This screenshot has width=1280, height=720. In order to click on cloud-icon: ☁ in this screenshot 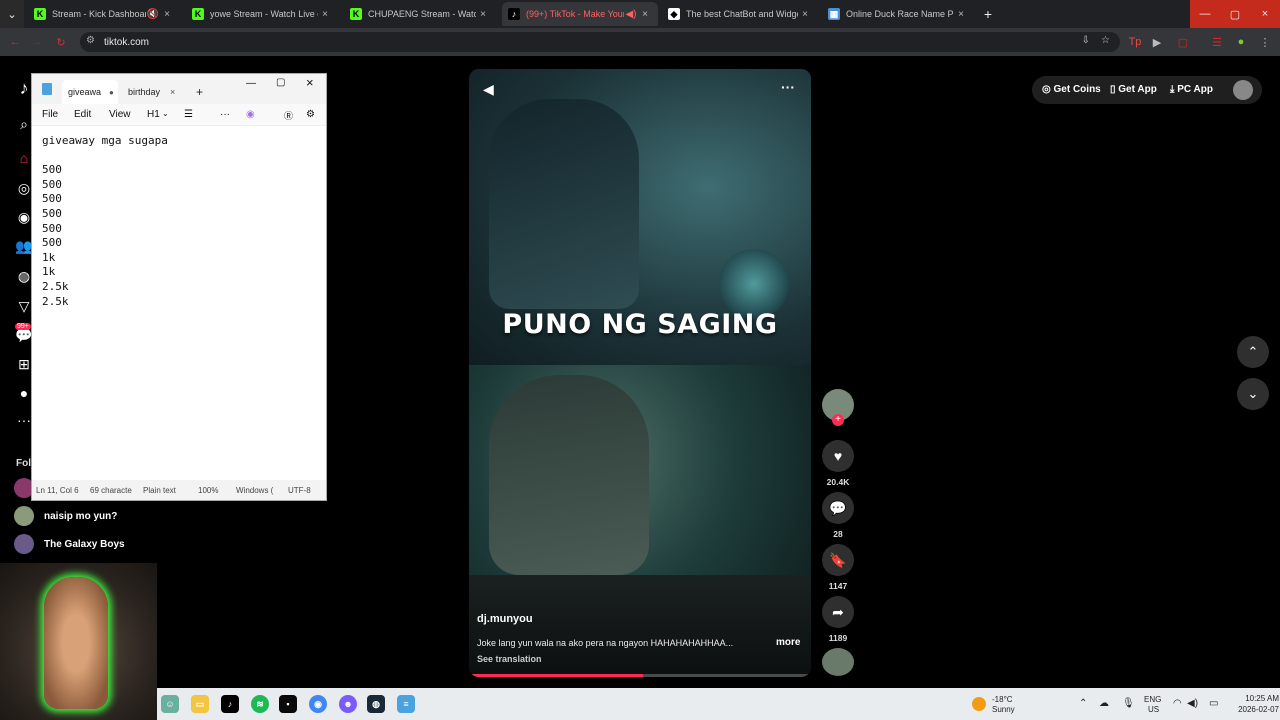, I will do `click(1104, 703)`.